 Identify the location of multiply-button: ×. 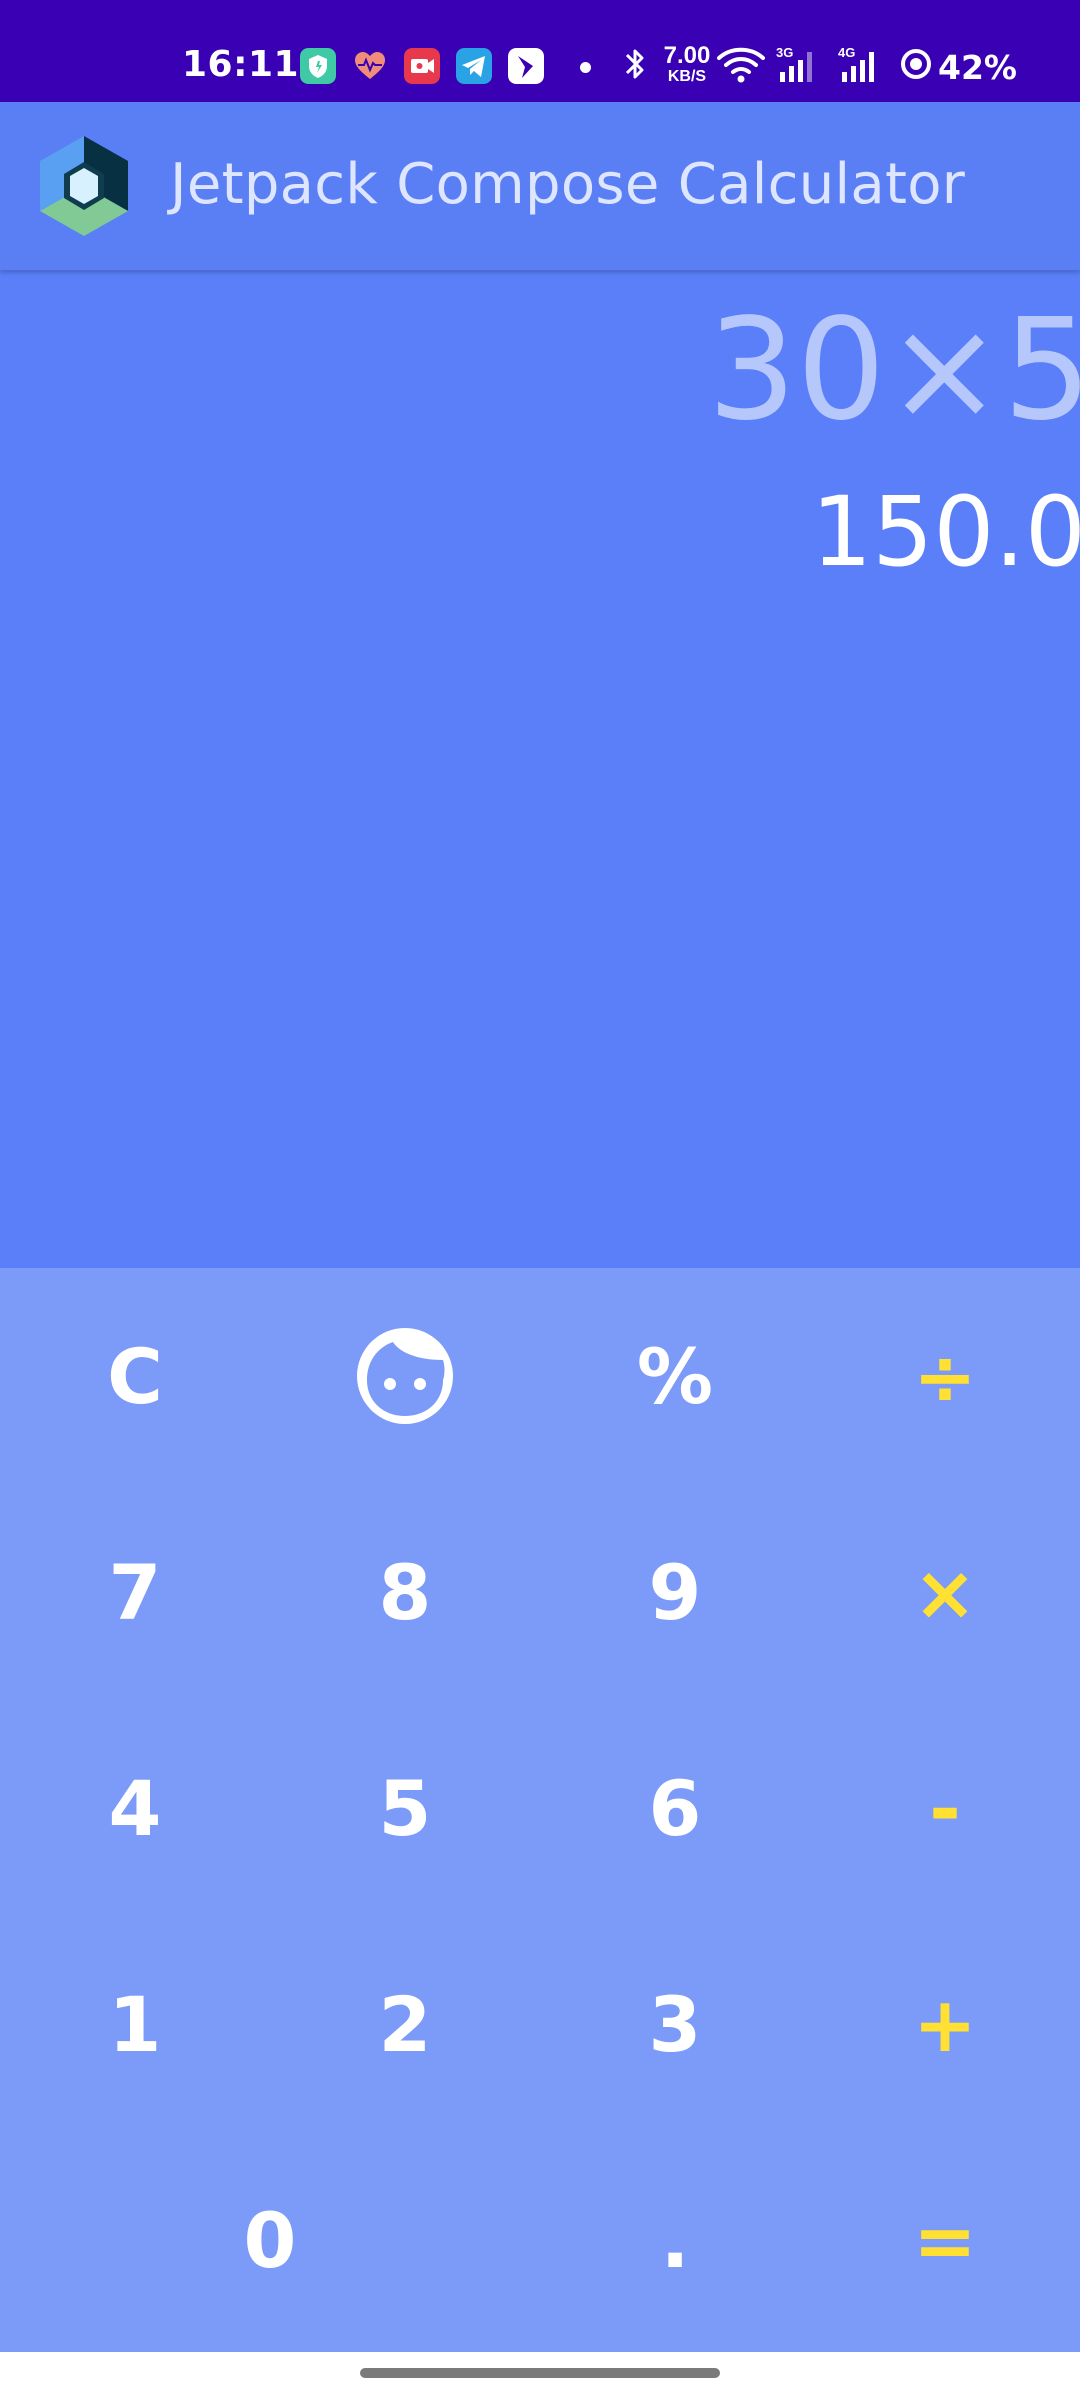
(945, 1592).